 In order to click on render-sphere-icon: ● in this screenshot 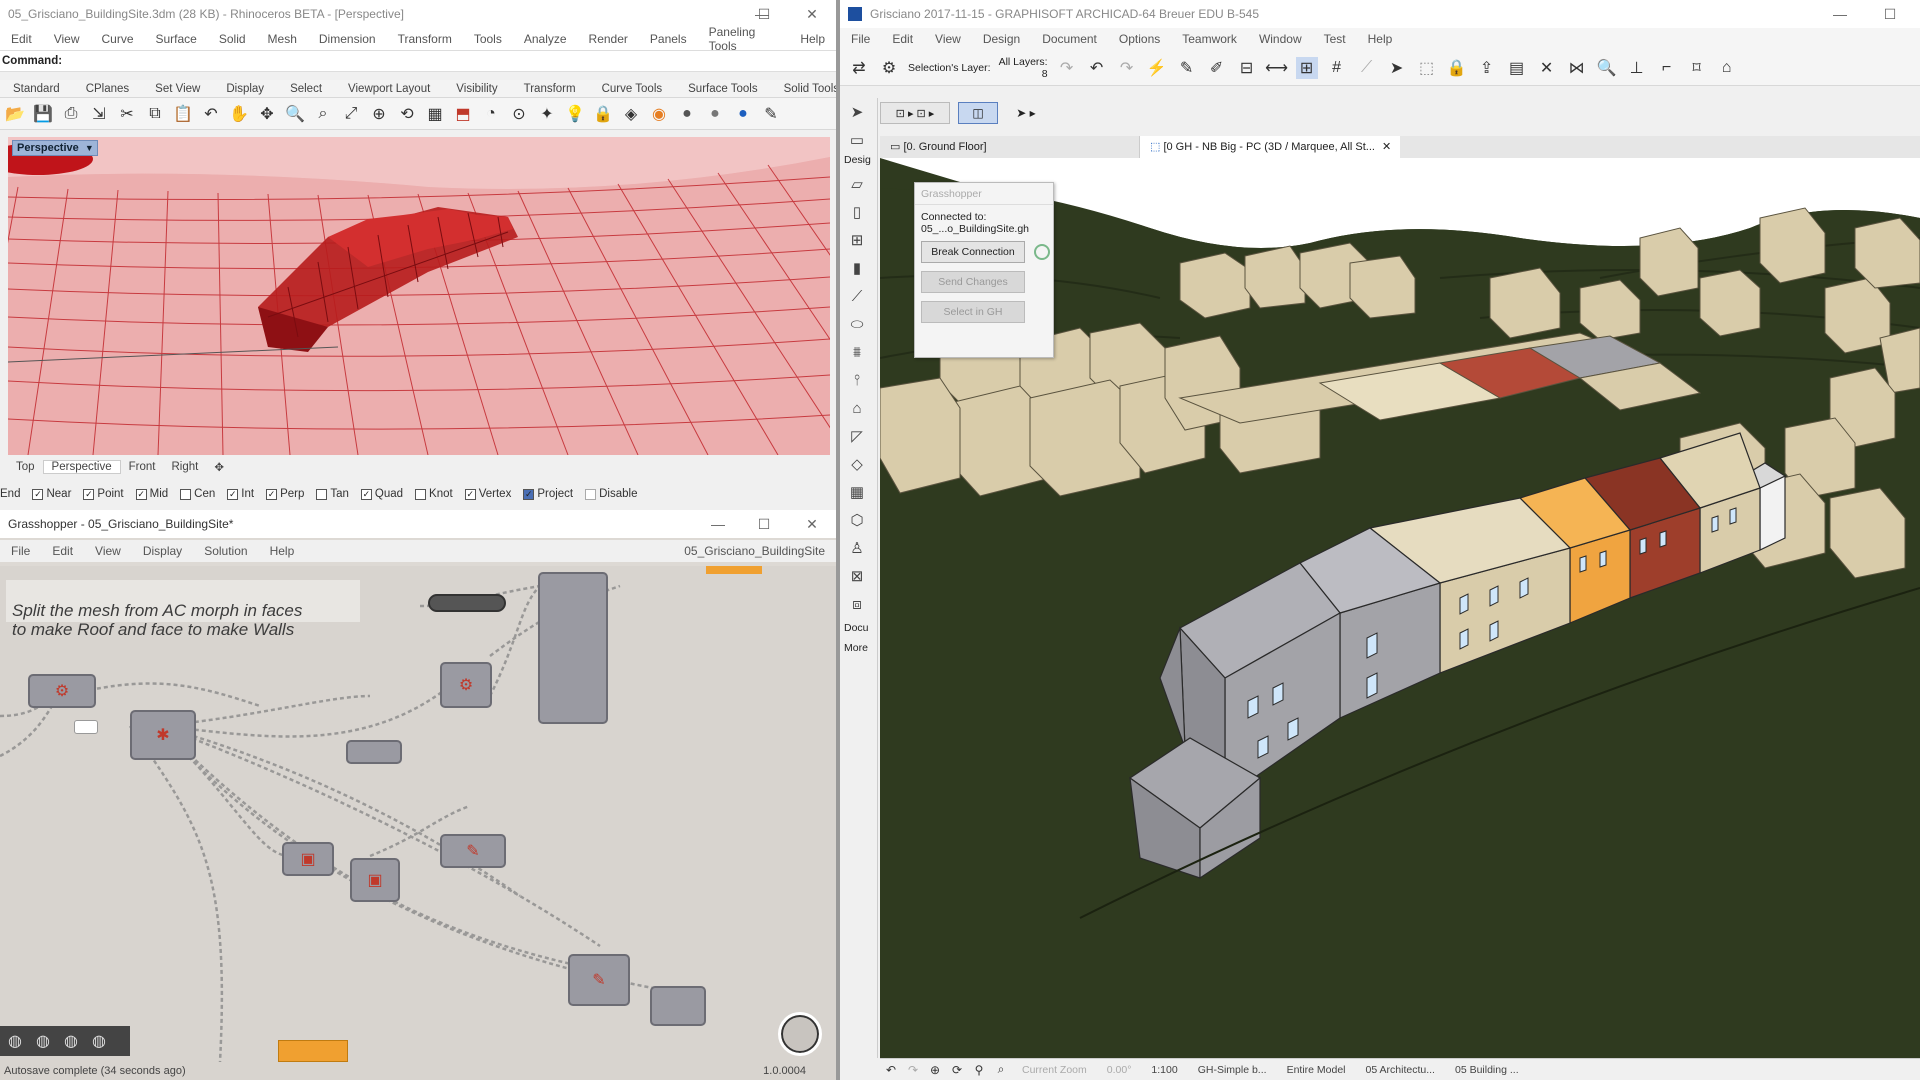, I will do `click(715, 114)`.